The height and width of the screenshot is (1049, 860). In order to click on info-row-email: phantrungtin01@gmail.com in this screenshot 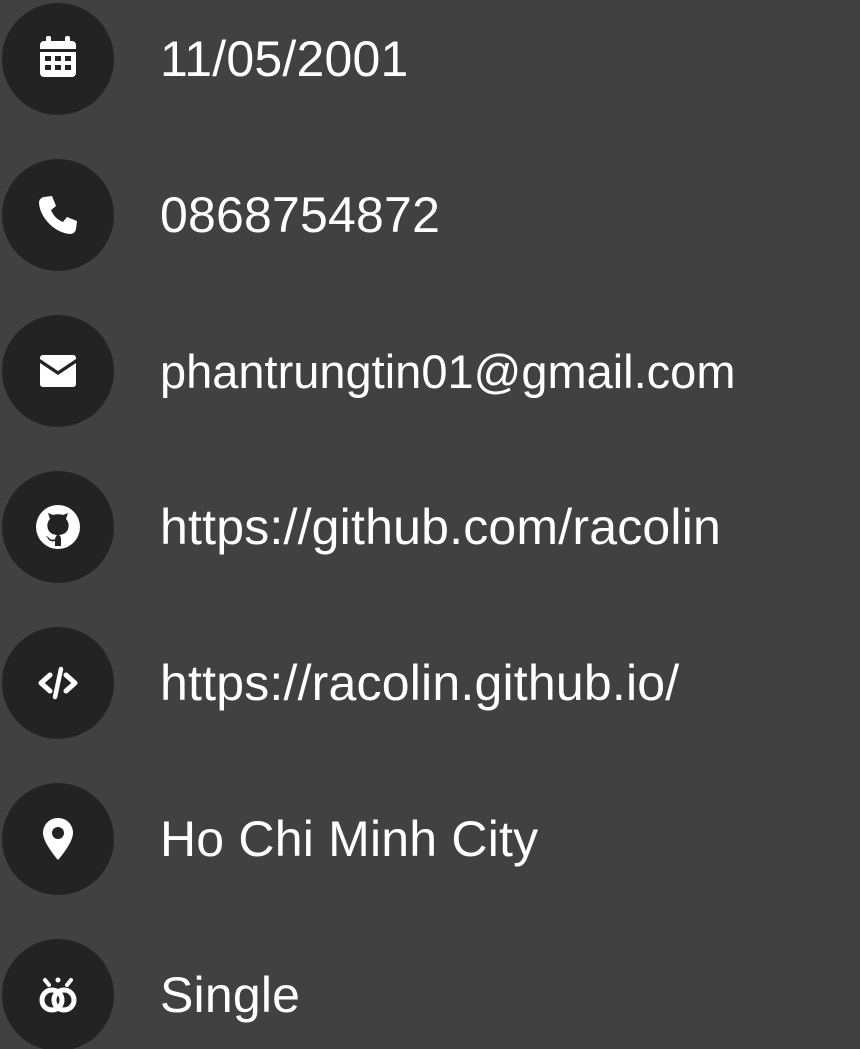, I will do `click(431, 371)`.